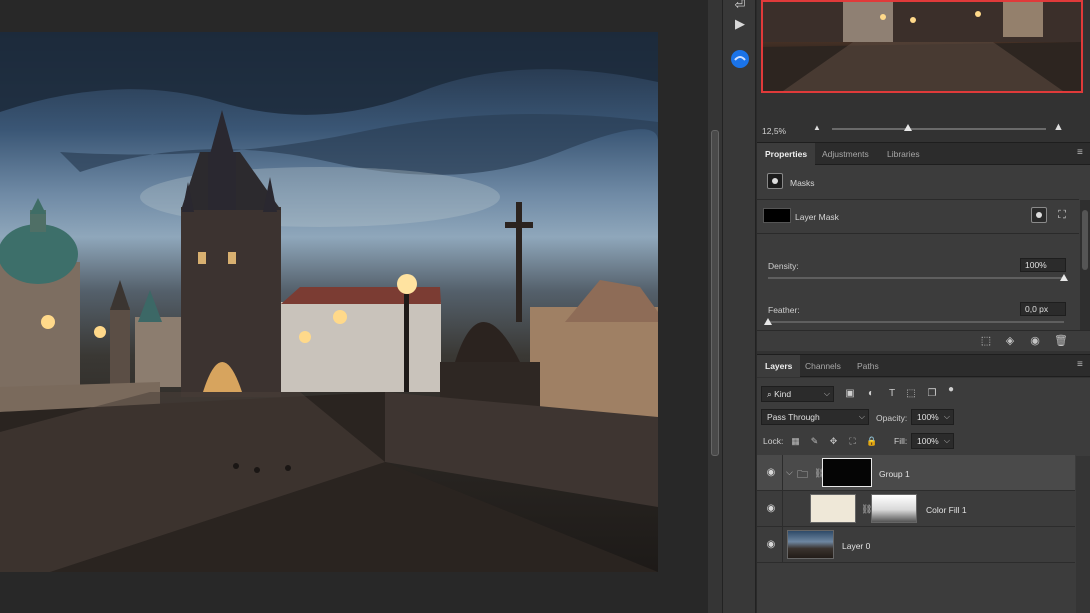 The width and height of the screenshot is (1090, 613). Describe the element at coordinates (740, 59) in the screenshot. I see `brush-circle-icon` at that location.